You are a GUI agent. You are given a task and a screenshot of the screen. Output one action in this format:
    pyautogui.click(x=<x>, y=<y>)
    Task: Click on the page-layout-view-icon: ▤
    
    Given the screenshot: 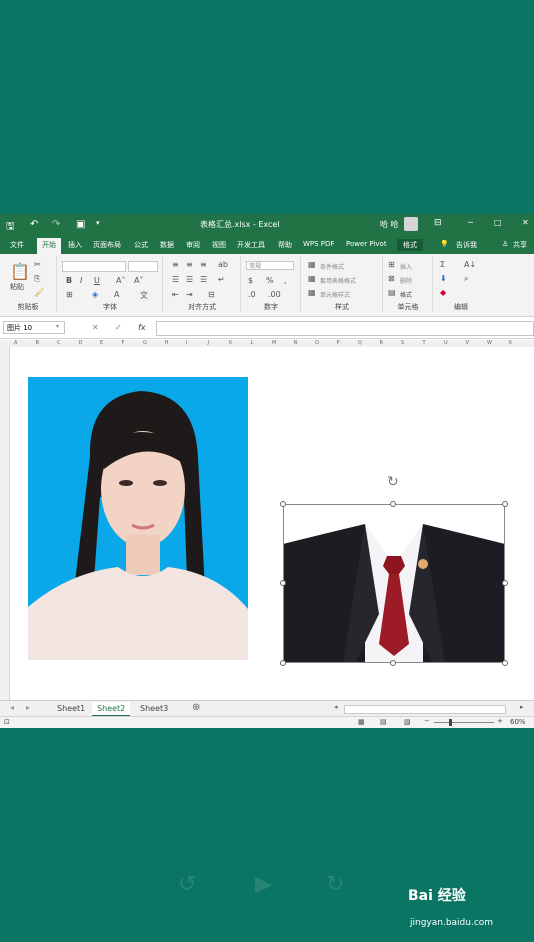 What is the action you would take?
    pyautogui.click(x=383, y=722)
    